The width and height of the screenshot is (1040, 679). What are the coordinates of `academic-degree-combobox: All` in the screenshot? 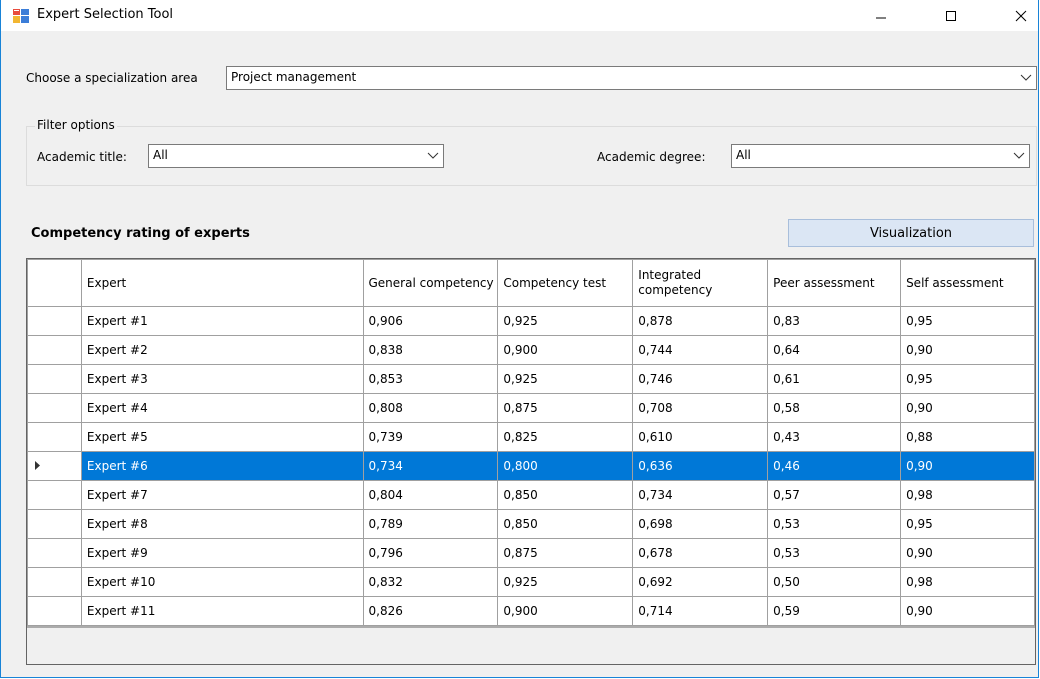 It's located at (880, 156).